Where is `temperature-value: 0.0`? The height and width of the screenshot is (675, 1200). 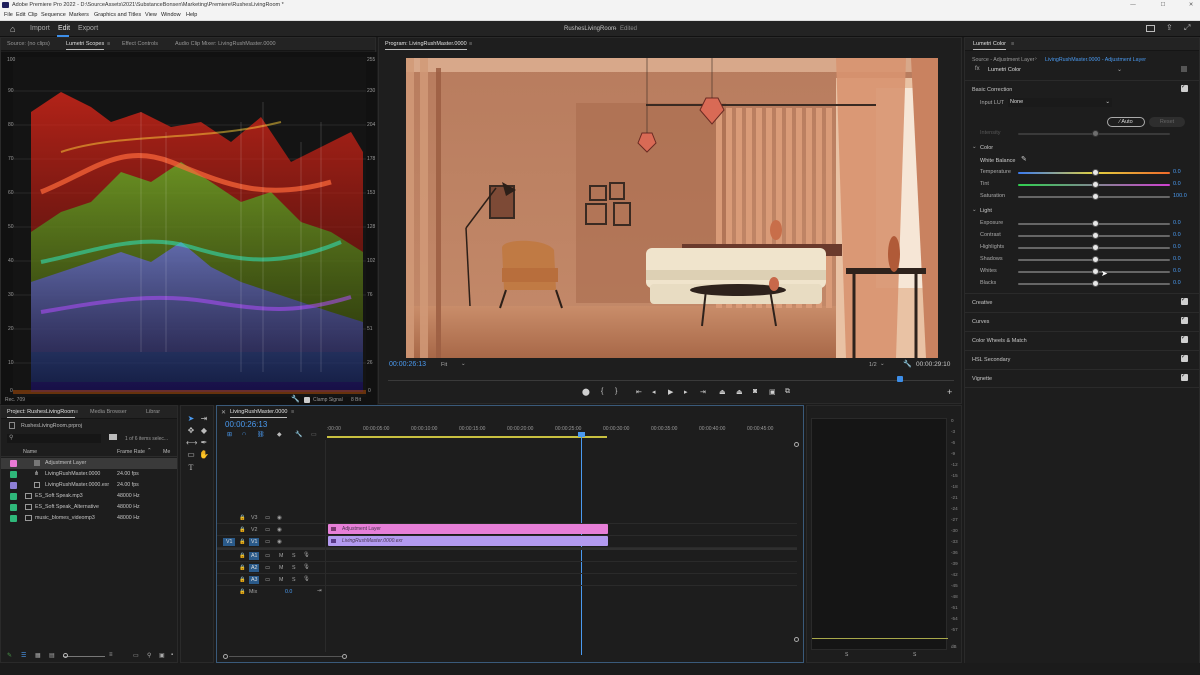
temperature-value: 0.0 is located at coordinates (1177, 172).